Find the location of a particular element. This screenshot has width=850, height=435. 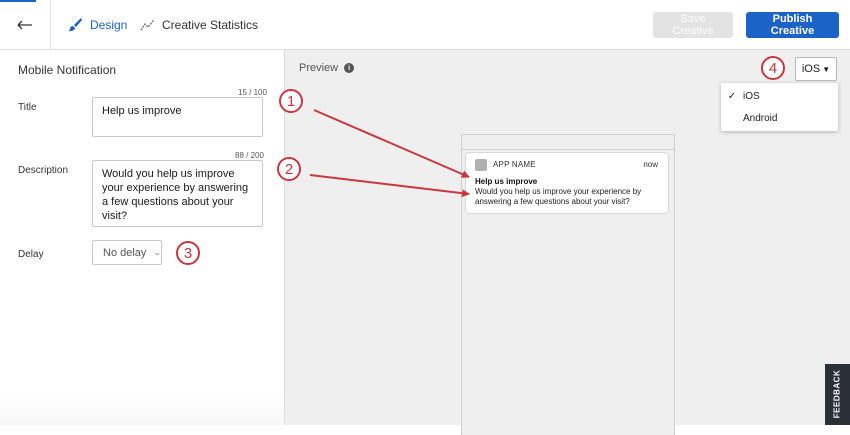

tab-stats-label: Creative Statistics is located at coordinates (210, 24).